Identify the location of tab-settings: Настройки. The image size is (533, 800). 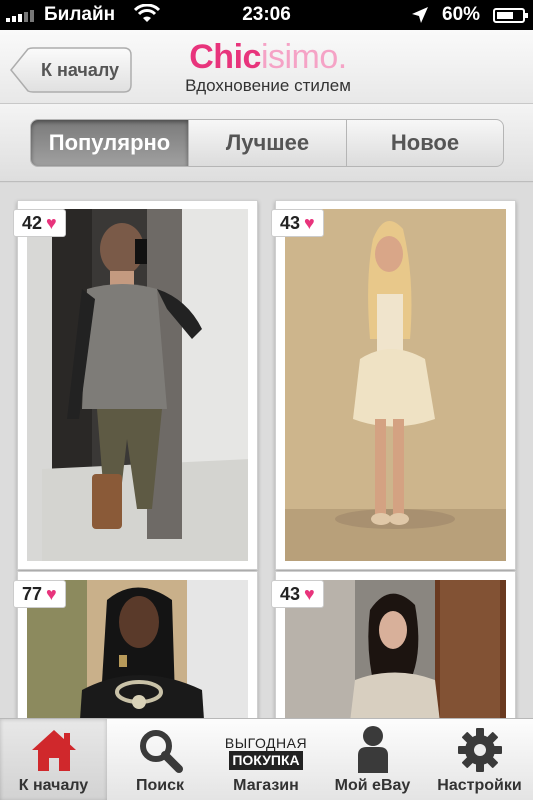
(479, 759).